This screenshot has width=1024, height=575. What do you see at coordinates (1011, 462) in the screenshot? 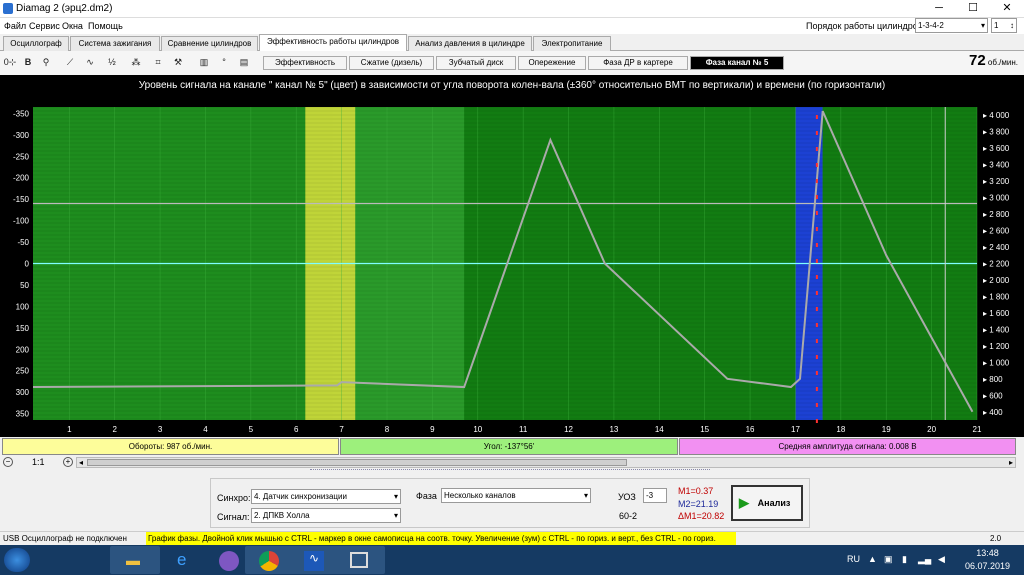
I see `scroll-right-icon: ▸` at bounding box center [1011, 462].